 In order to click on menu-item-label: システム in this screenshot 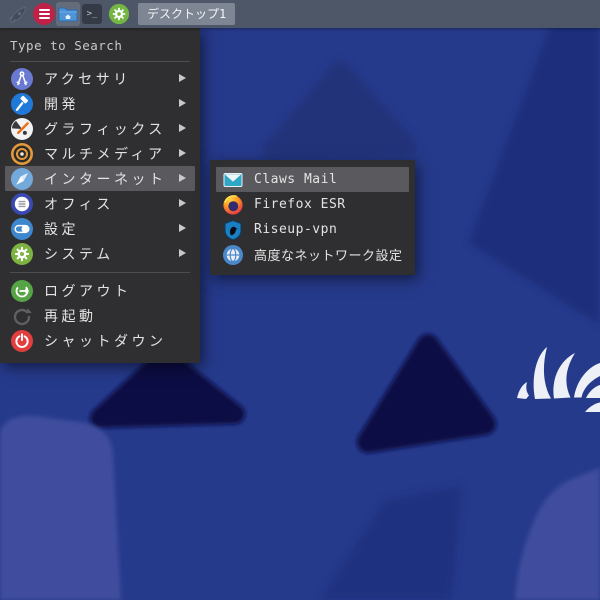, I will do `click(79, 254)`.